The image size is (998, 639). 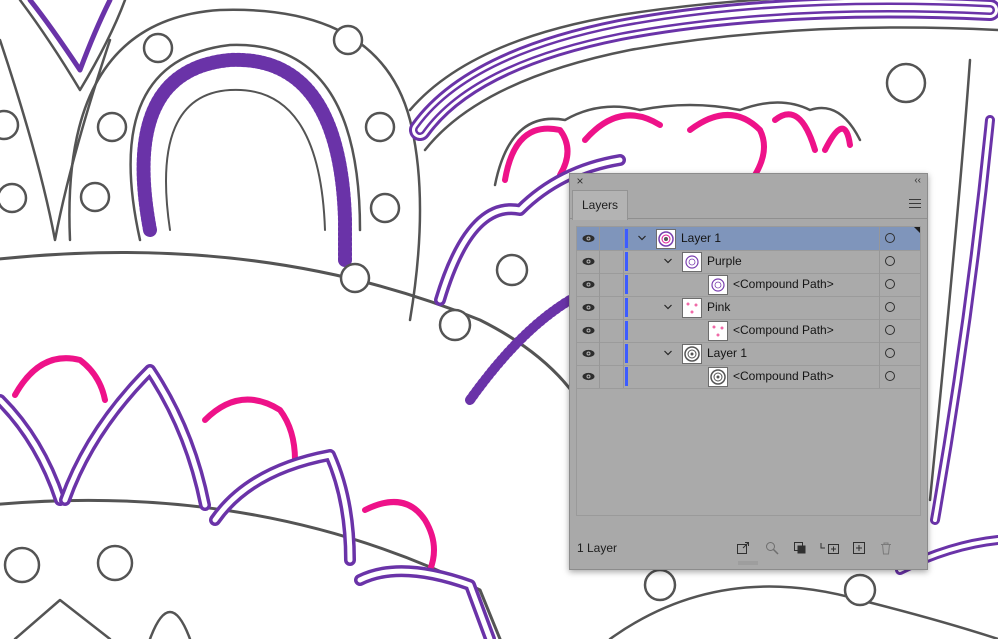 I want to click on trash-icon, so click(x=886, y=548).